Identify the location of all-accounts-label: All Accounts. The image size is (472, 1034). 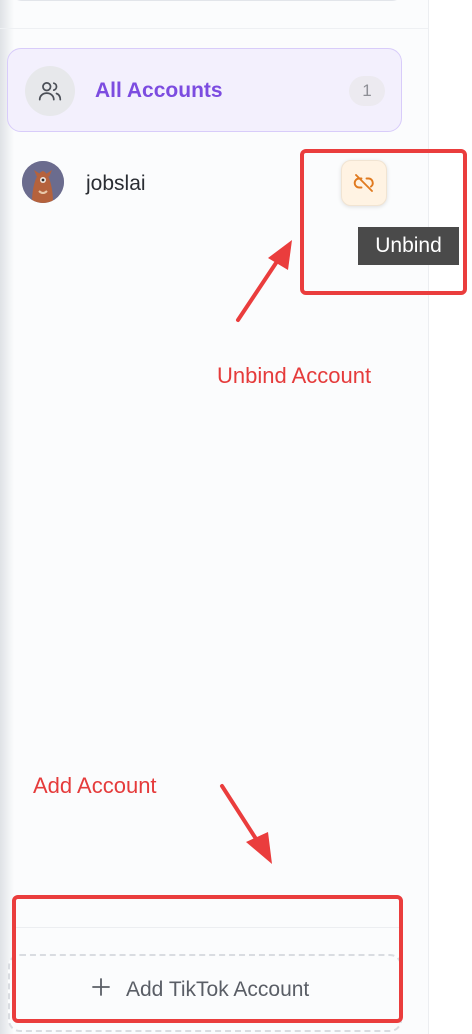
(159, 90).